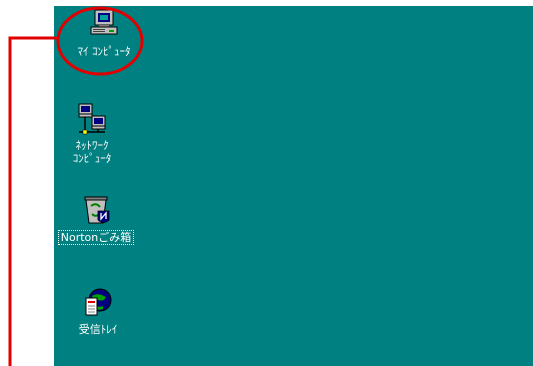  I want to click on icon-label: ﾈｯﾄﾜｰｸ ｺﾝﾋﾟｭｰﾀ, so click(92, 152).